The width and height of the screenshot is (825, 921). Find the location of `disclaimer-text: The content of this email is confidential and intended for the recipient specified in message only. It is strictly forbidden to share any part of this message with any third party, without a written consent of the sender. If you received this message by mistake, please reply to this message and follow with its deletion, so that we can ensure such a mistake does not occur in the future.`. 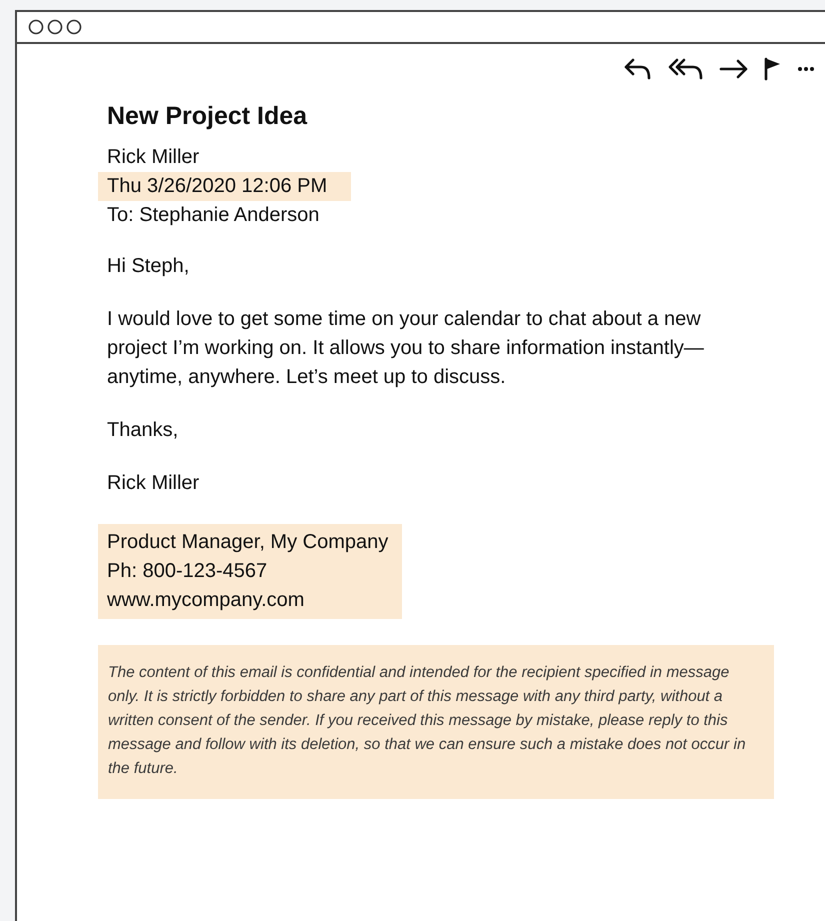

disclaimer-text: The content of this email is confidential and intended for the recipient specified in message only. It is strictly forbidden to share any part of this message with any third party, without a written consent of the sender. If you received this message by mistake, please reply to this message and follow with its deletion, so that we can ensure such a mistake does not occur in the future. is located at coordinates (427, 721).